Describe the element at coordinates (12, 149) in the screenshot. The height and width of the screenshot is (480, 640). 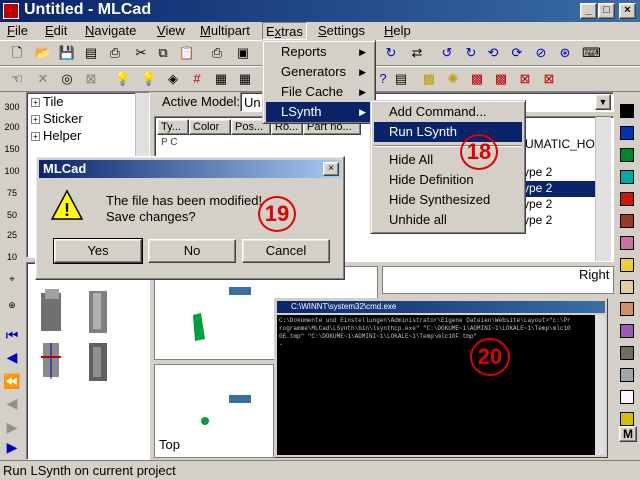
I see `zoom-150-icon: 150` at that location.